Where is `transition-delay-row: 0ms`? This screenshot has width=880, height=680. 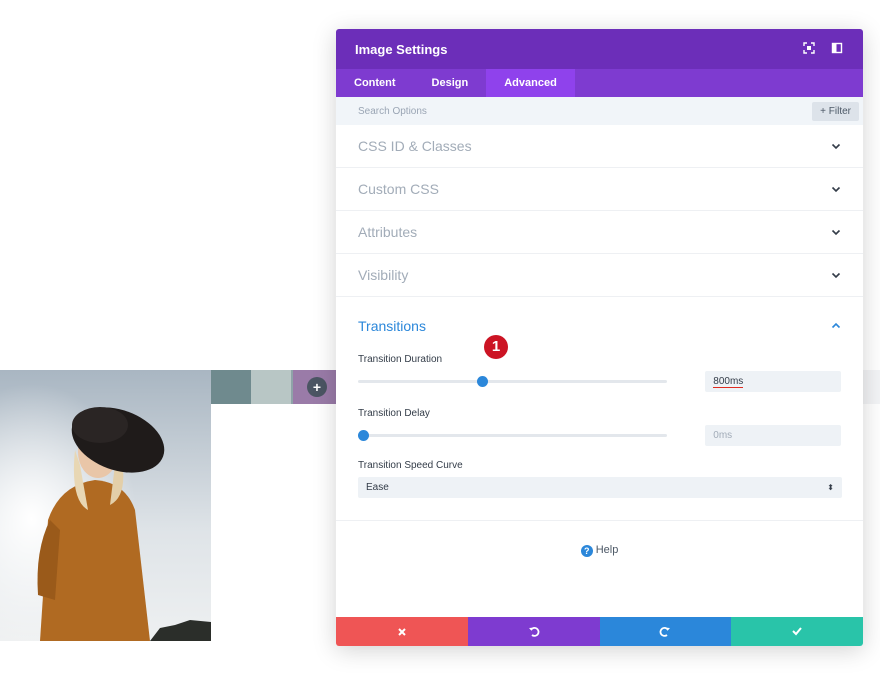 transition-delay-row: 0ms is located at coordinates (599, 435).